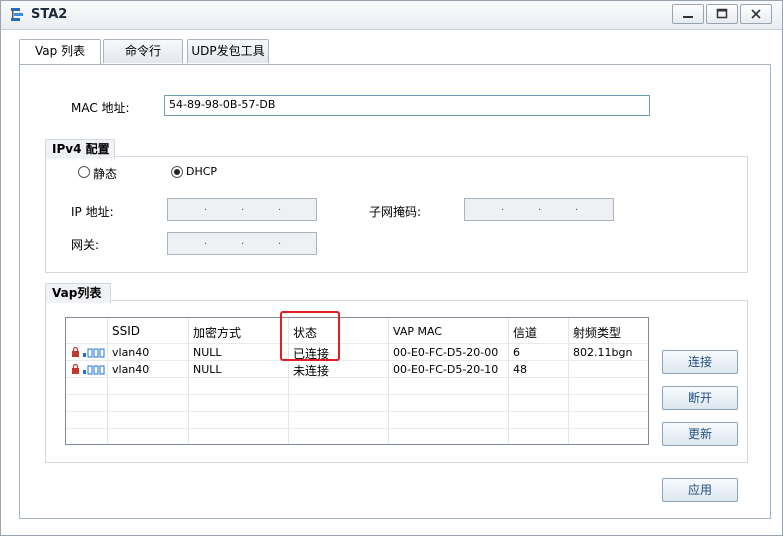 The width and height of the screenshot is (783, 536). What do you see at coordinates (100, 108) in the screenshot?
I see `mac-label: MAC 地址:` at bounding box center [100, 108].